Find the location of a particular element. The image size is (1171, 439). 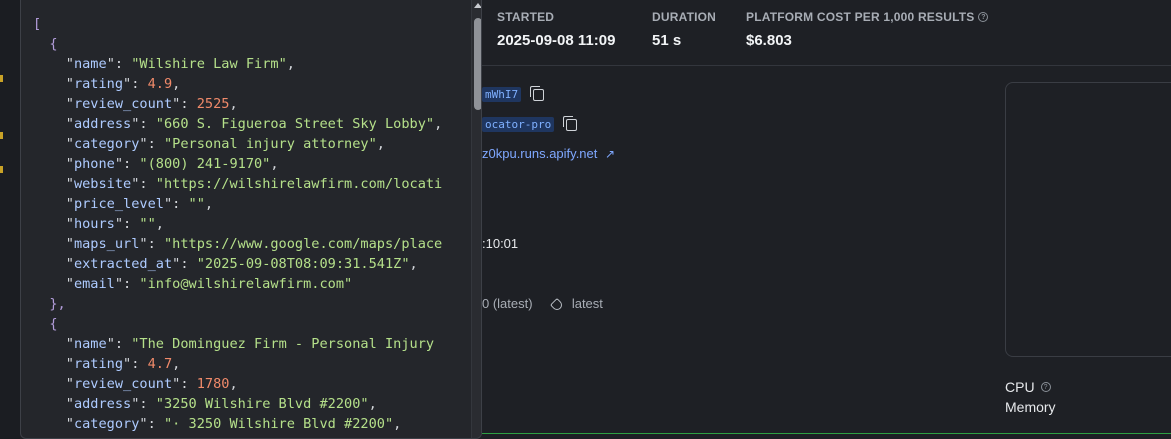

json-value: "" is located at coordinates (196, 204).